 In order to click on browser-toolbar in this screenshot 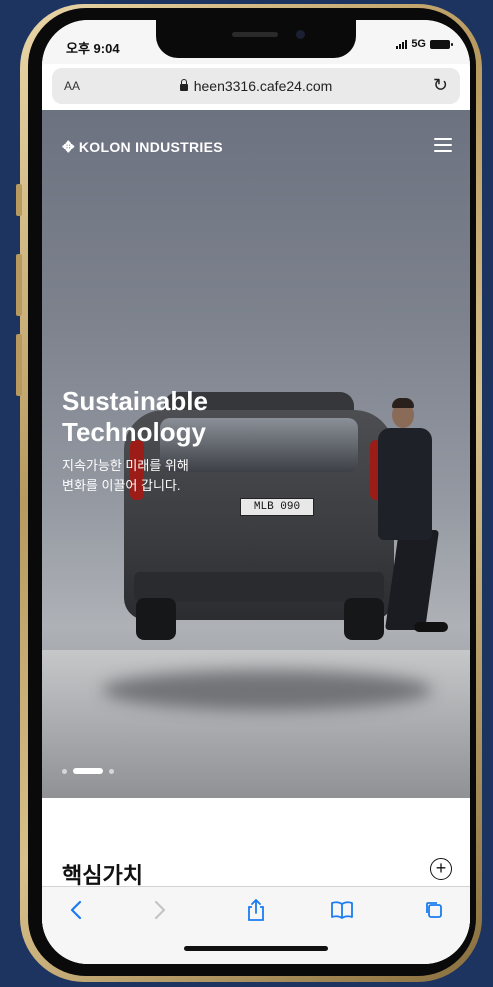, I will do `click(256, 925)`.